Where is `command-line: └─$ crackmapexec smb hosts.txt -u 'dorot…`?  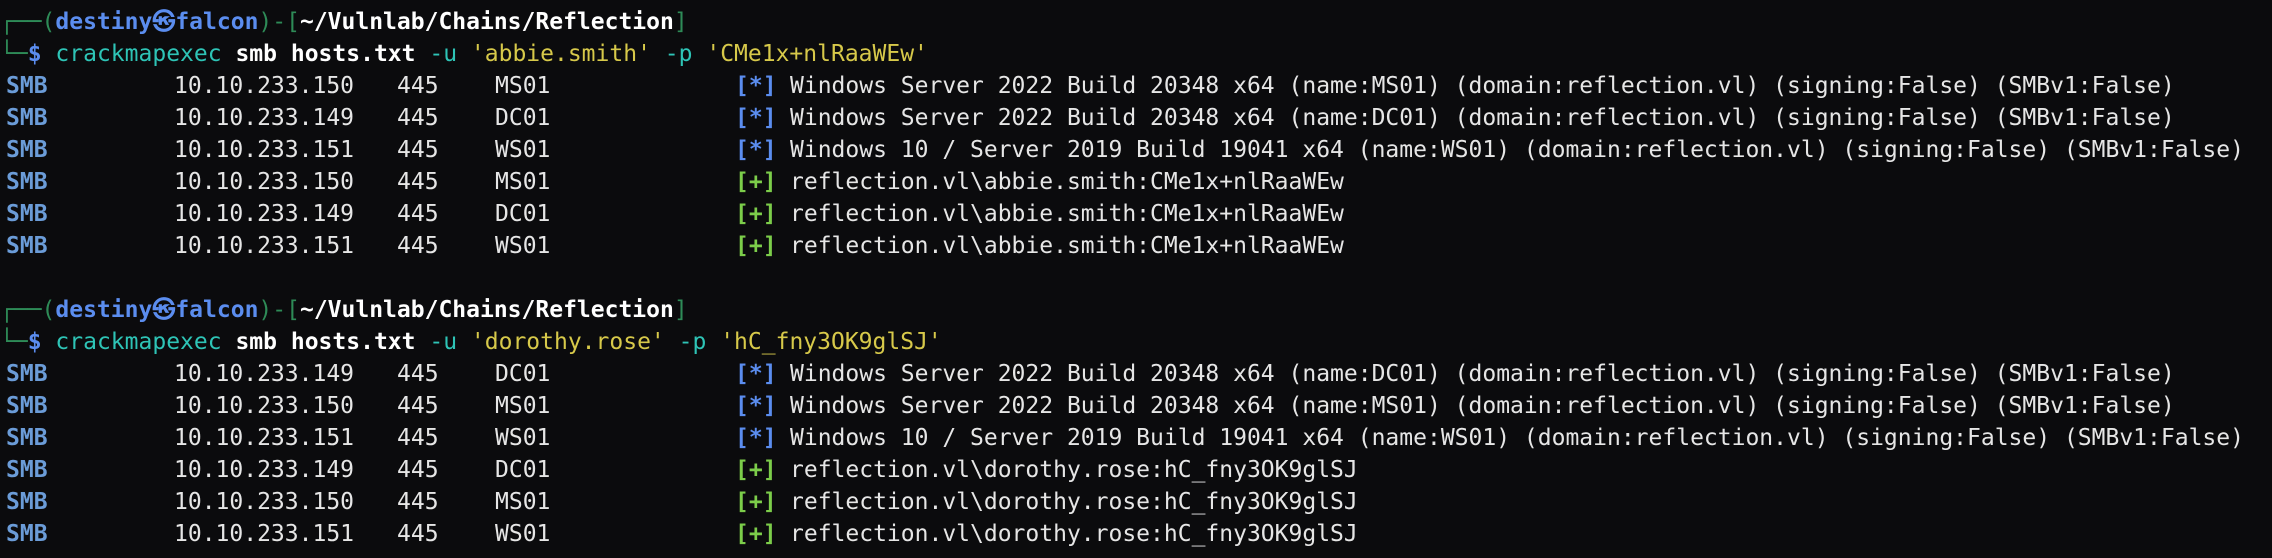 command-line: └─$ crackmapexec smb hosts.txt -u 'dorot… is located at coordinates (1136, 342).